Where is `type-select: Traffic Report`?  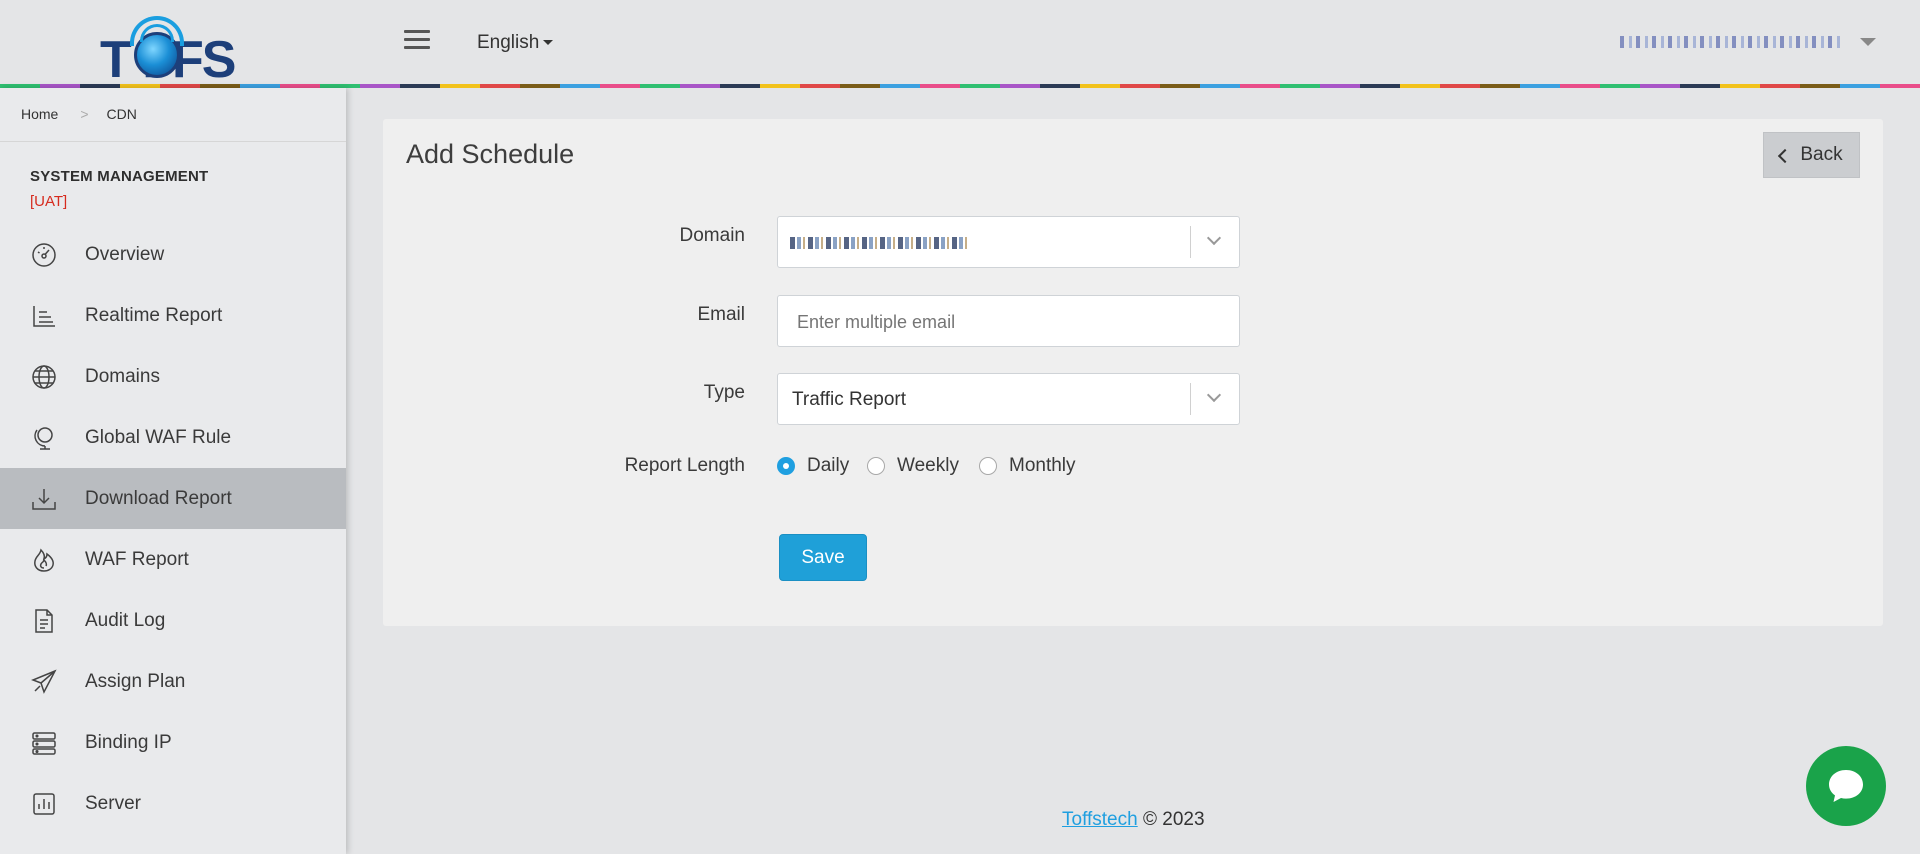
type-select: Traffic Report is located at coordinates (1008, 399).